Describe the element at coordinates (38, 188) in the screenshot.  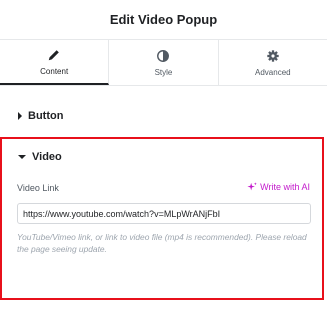
I see `video-link-label: Video Link` at that location.